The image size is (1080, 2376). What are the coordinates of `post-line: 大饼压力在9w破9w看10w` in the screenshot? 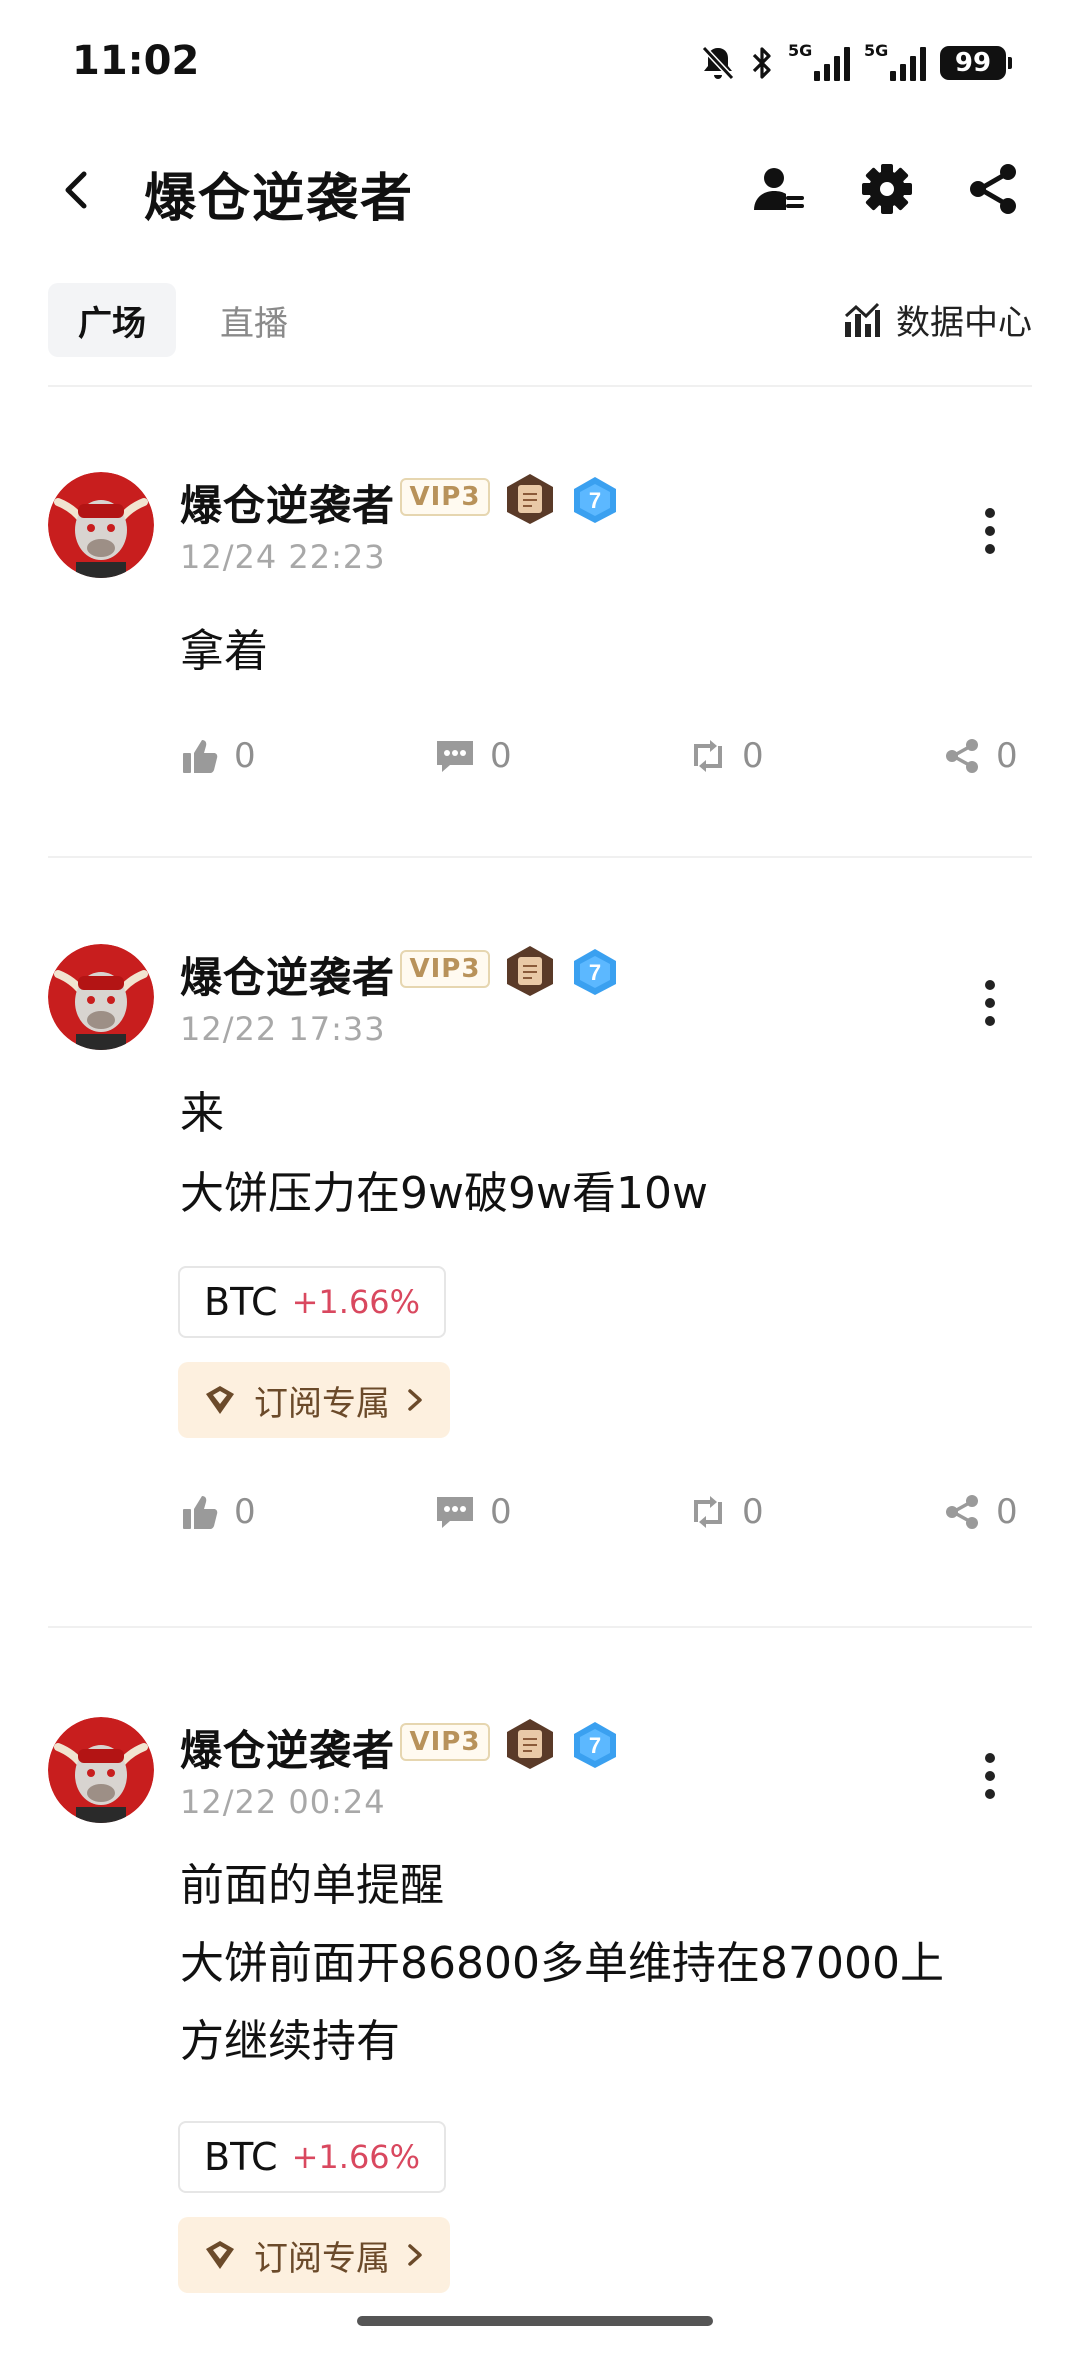 It's located at (444, 1193).